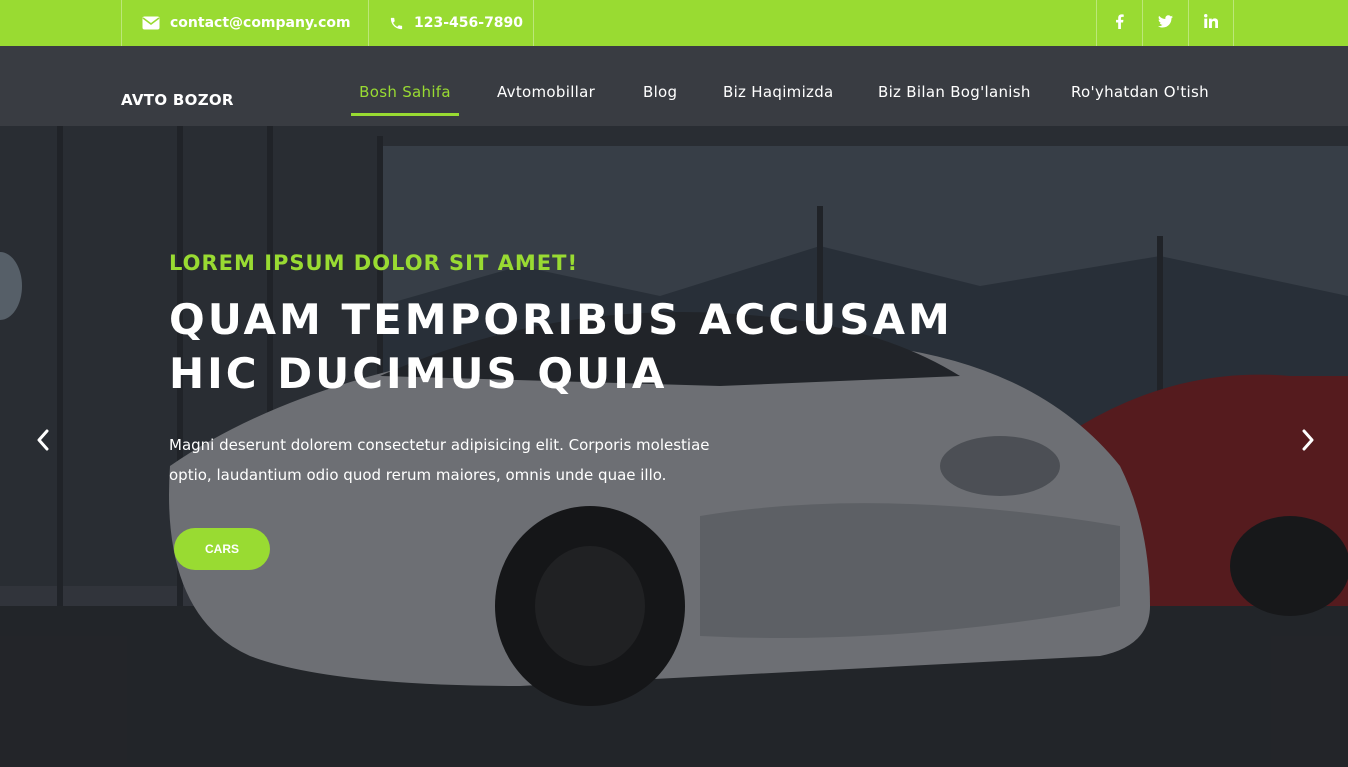 This screenshot has height=767, width=1348. Describe the element at coordinates (260, 23) in the screenshot. I see `contact-email-text: contact@company.com` at that location.